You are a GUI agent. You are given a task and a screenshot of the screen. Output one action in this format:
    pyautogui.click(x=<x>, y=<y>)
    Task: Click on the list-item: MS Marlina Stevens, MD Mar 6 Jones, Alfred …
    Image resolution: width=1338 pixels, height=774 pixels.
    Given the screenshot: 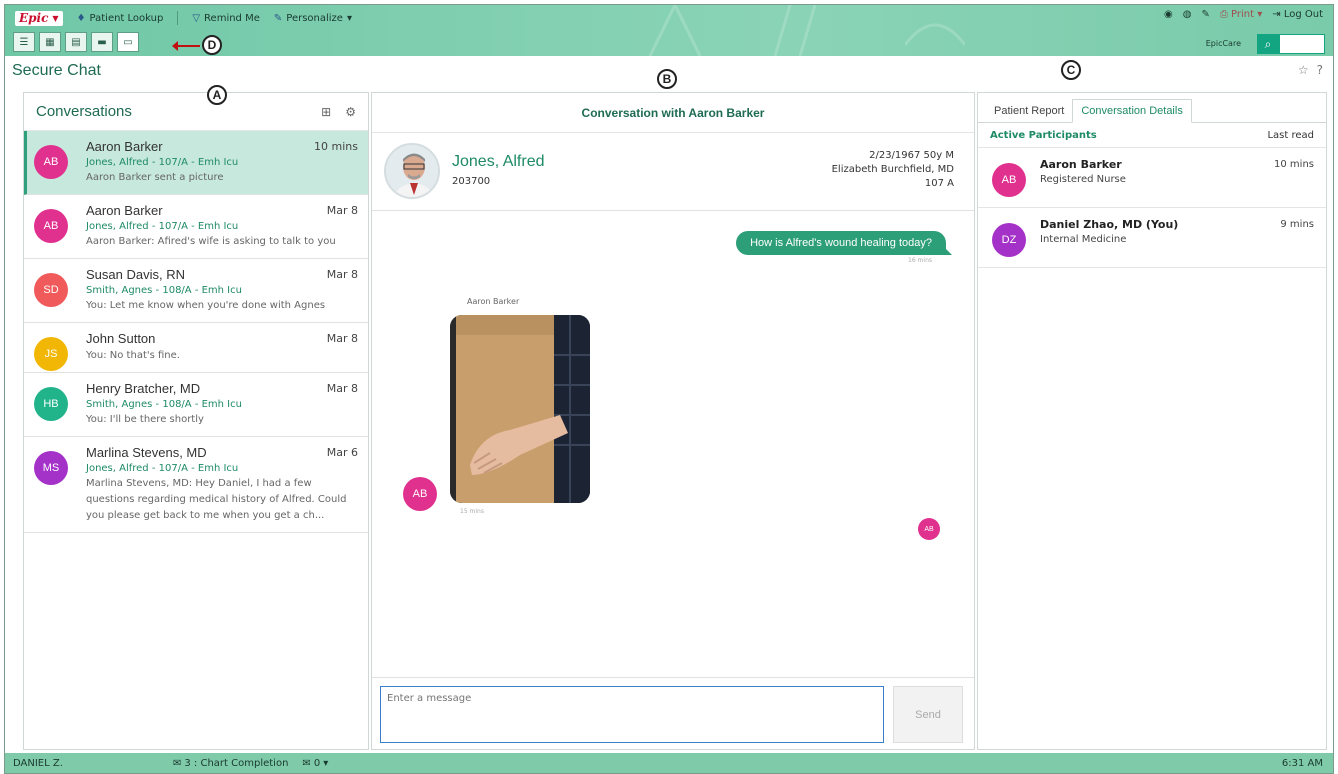 What is the action you would take?
    pyautogui.click(x=196, y=485)
    